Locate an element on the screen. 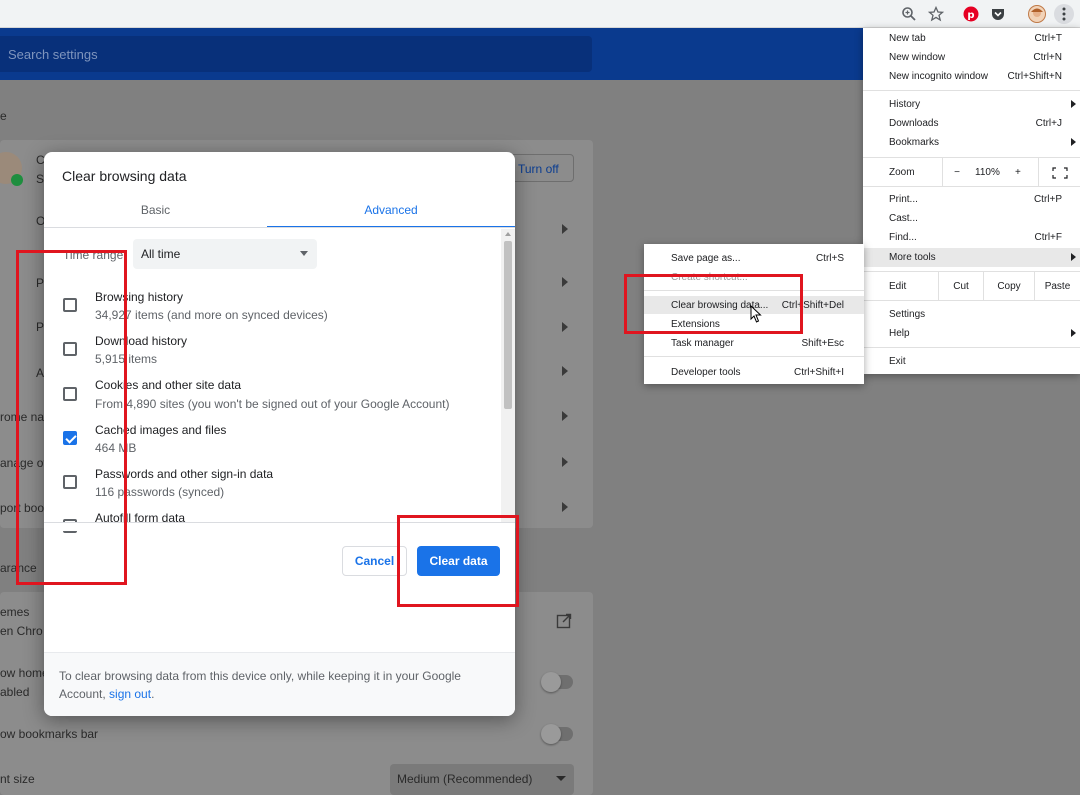 This screenshot has height=795, width=1080. submenu-item-task-manager: Task manager Shift+Esc is located at coordinates (754, 343).